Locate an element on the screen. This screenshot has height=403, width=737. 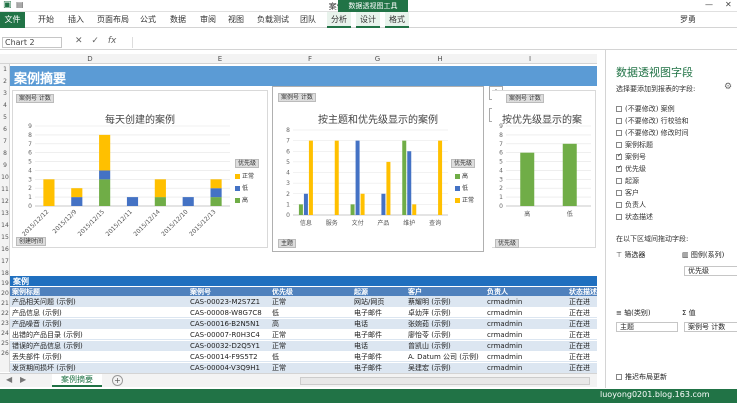
cell-origin: 电话 is located at coordinates (380, 324).